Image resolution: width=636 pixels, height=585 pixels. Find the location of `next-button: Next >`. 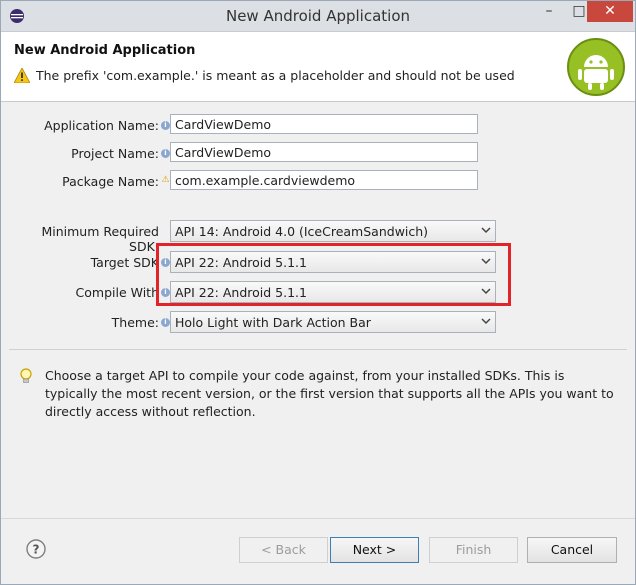

next-button: Next > is located at coordinates (374, 550).